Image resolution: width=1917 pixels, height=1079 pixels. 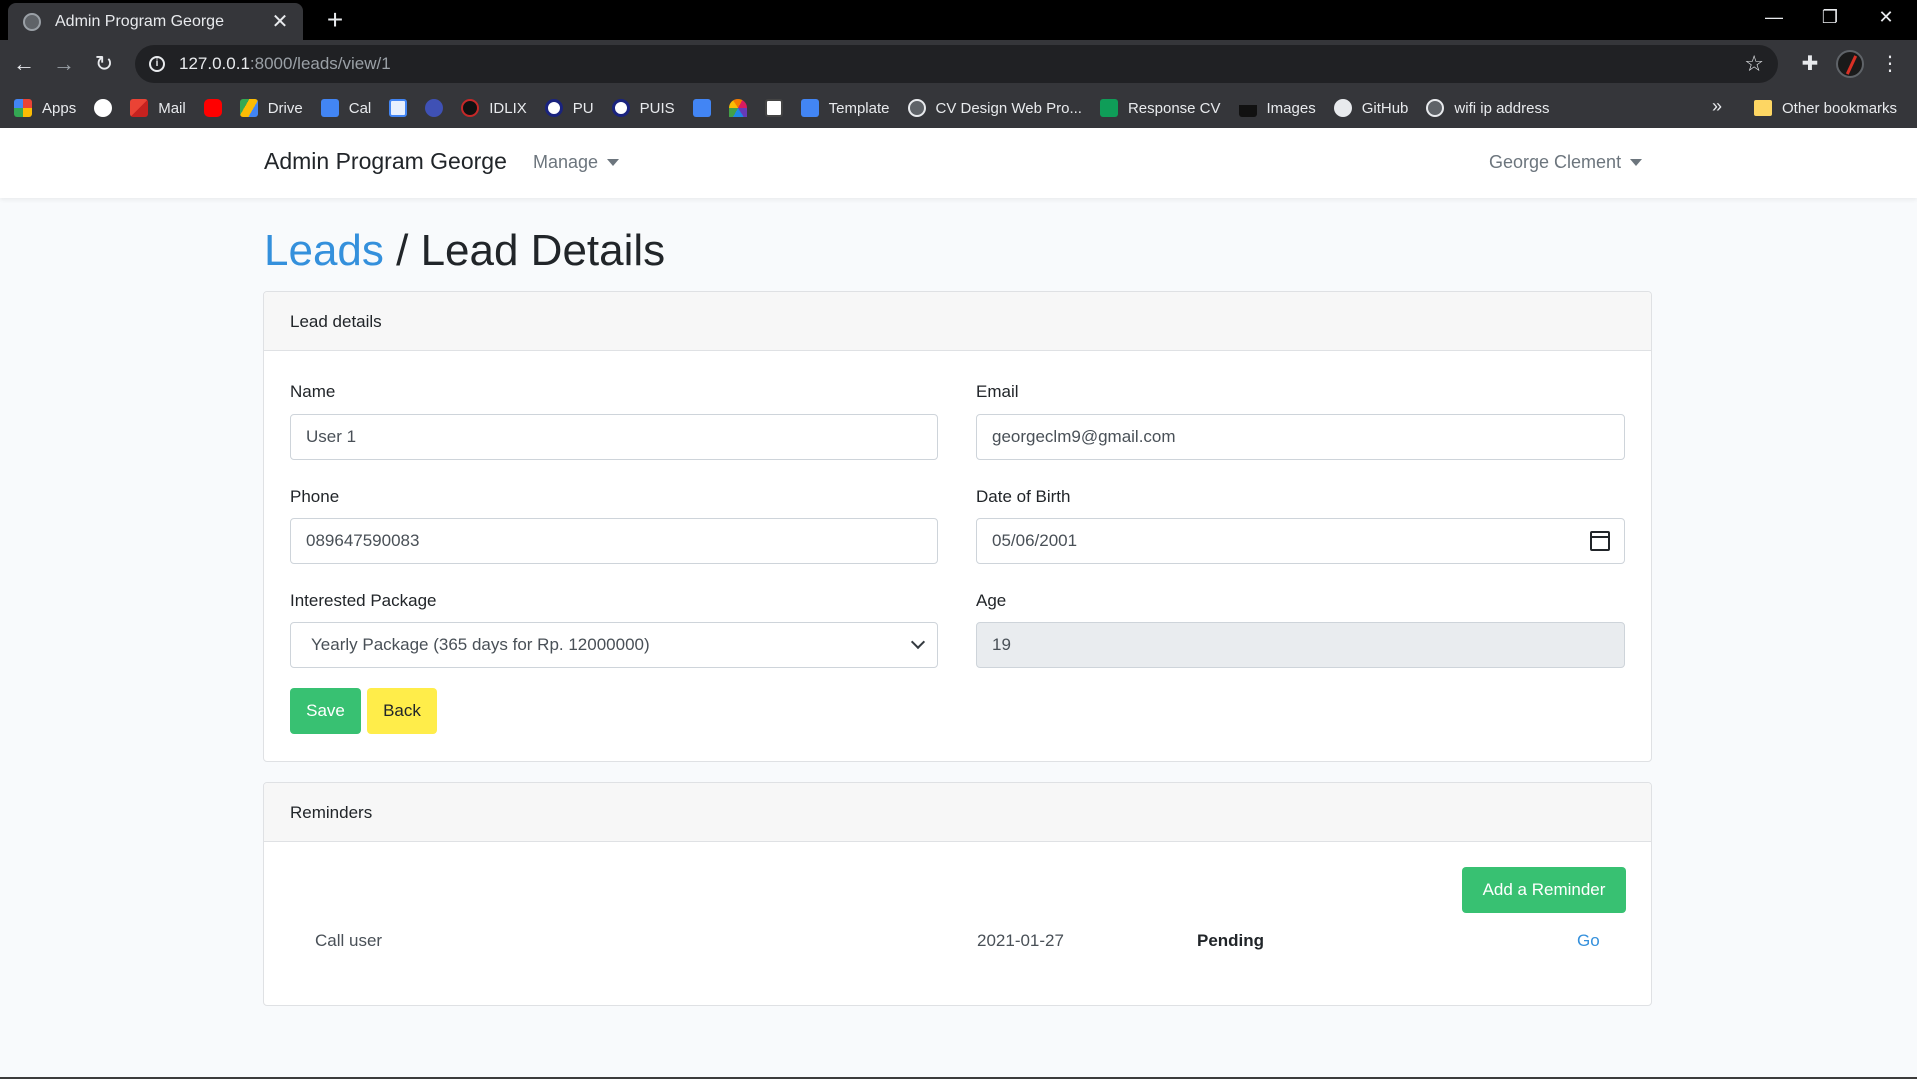 I want to click on user-dropdown: George Clement, so click(x=1566, y=162).